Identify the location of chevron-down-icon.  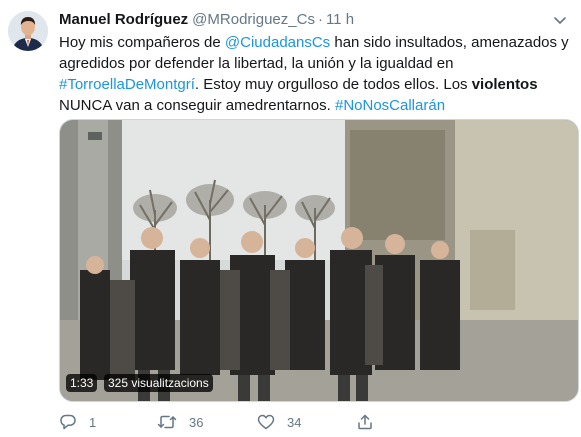
(560, 20).